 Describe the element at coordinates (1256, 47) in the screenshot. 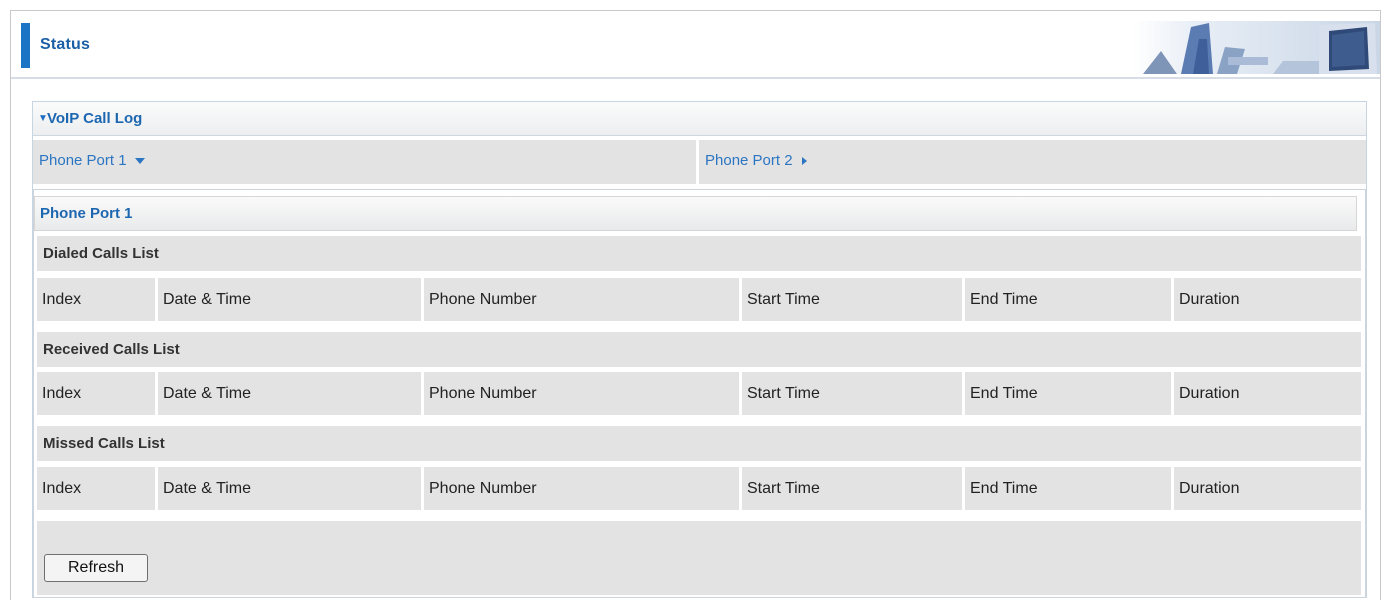

I see `banner-image` at that location.